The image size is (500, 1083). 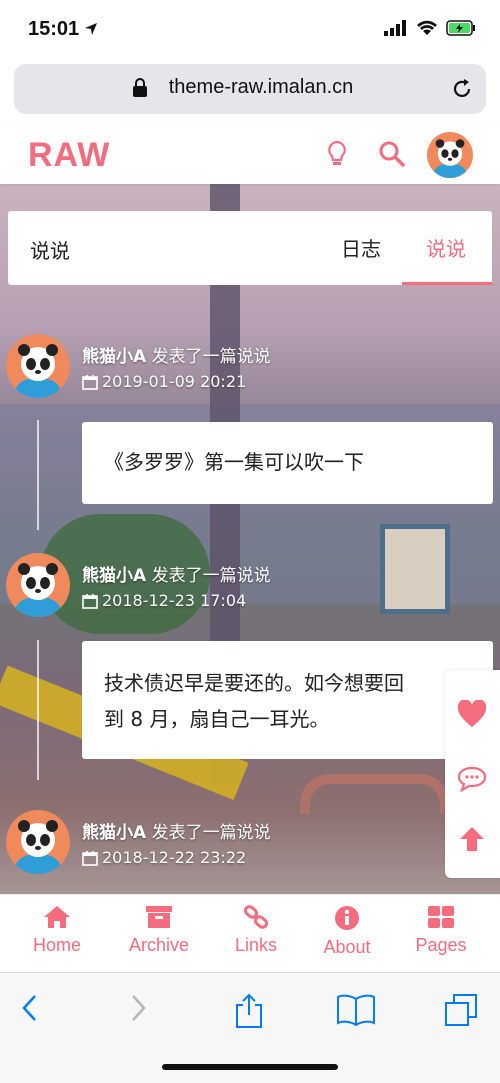 What do you see at coordinates (256, 945) in the screenshot?
I see `nav-label: Links` at bounding box center [256, 945].